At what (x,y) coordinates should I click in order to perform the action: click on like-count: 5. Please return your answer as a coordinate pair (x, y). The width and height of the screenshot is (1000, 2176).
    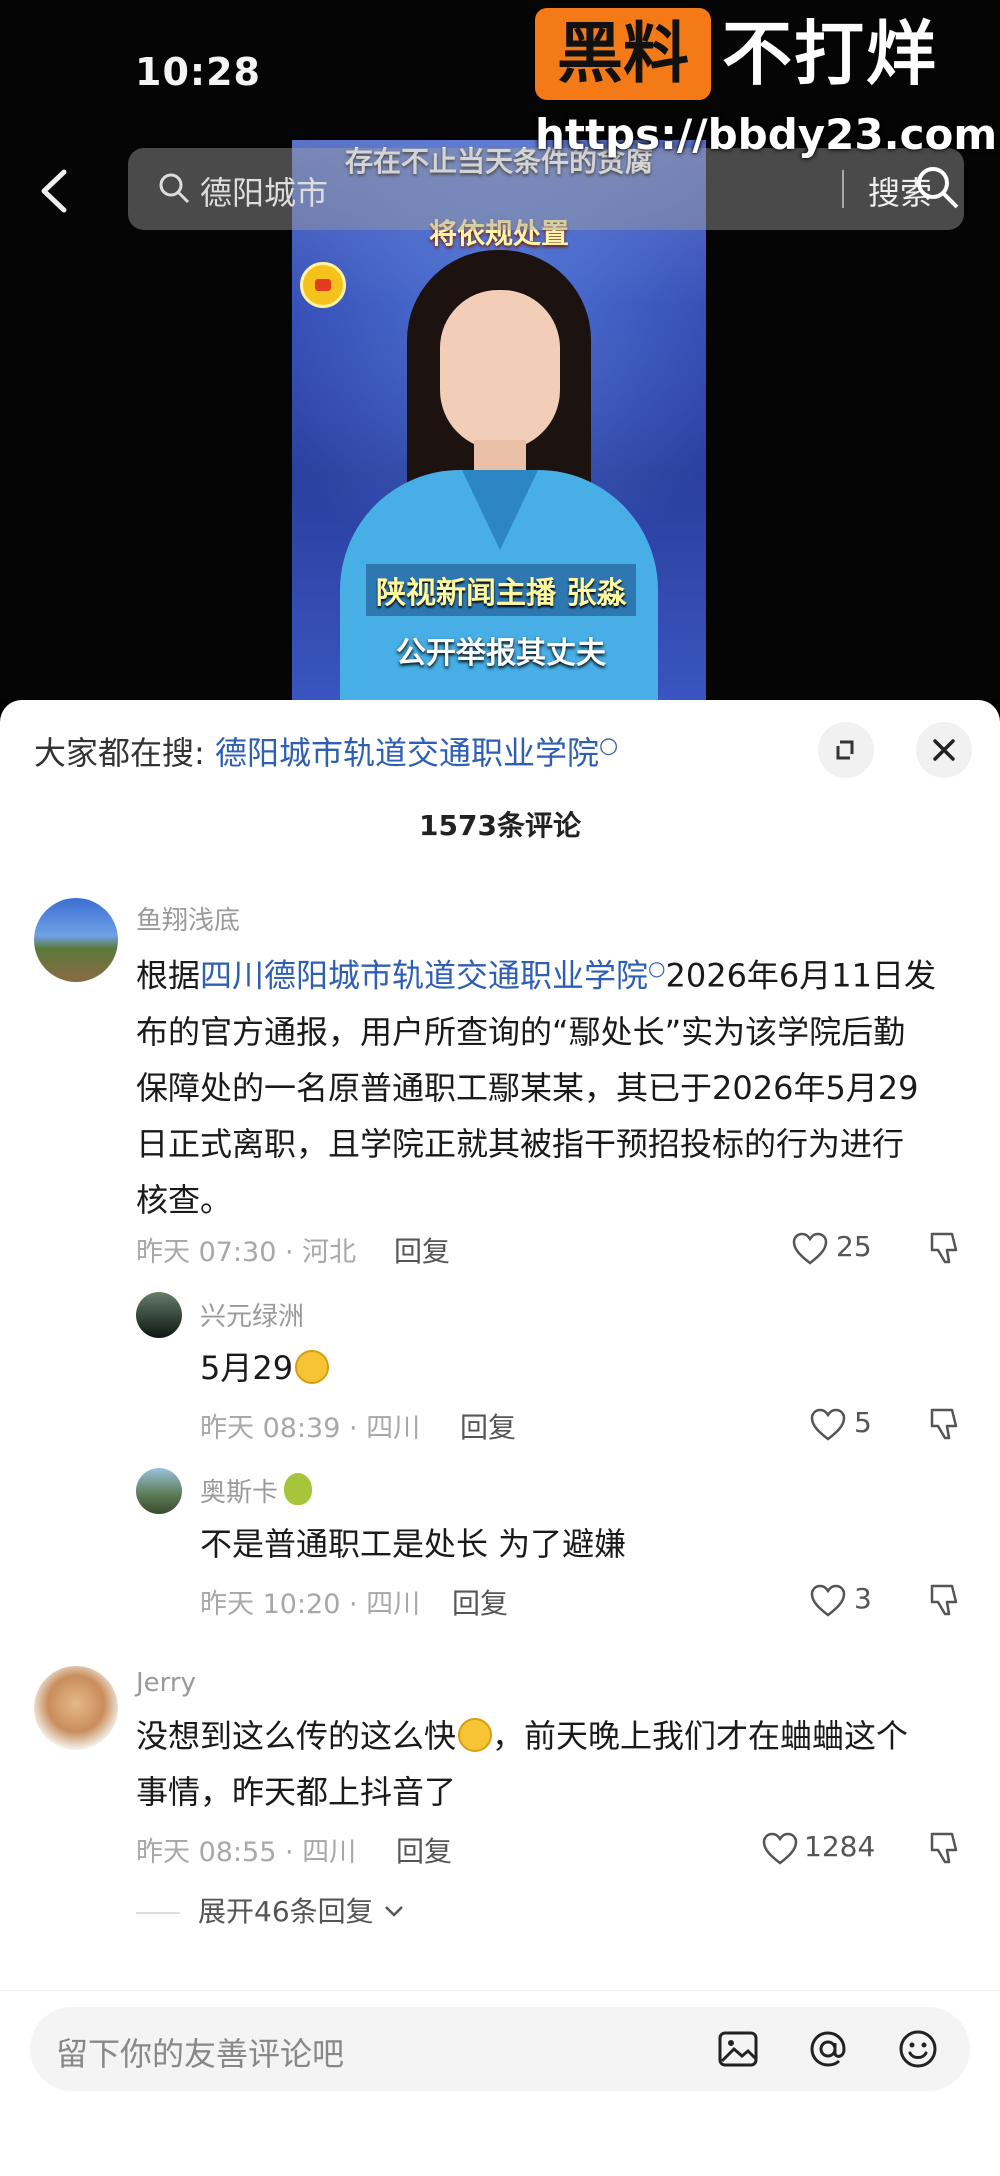
    Looking at the image, I should click on (863, 1422).